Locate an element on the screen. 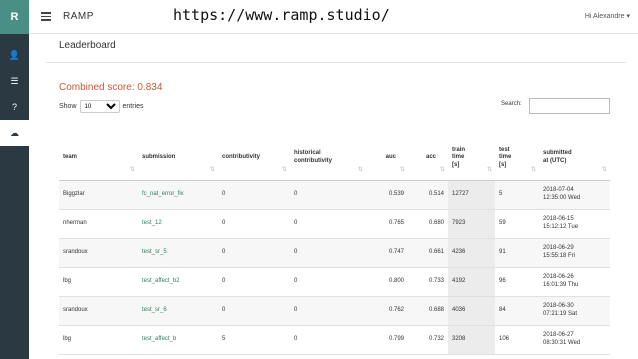 This screenshot has height=359, width=638. table-cell: test_sr_6 is located at coordinates (178, 311).